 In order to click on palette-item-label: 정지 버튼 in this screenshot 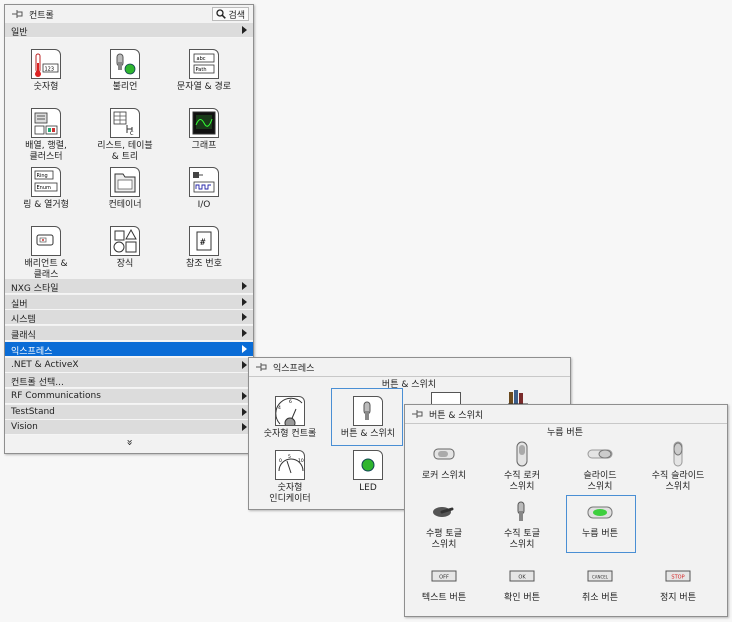, I will do `click(678, 598)`.